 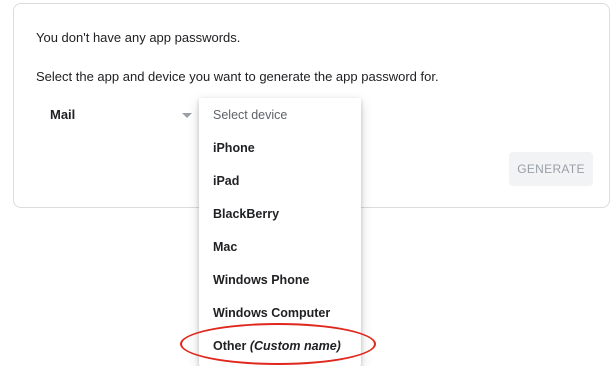 What do you see at coordinates (280, 181) in the screenshot?
I see `device-option-ipad: iPad` at bounding box center [280, 181].